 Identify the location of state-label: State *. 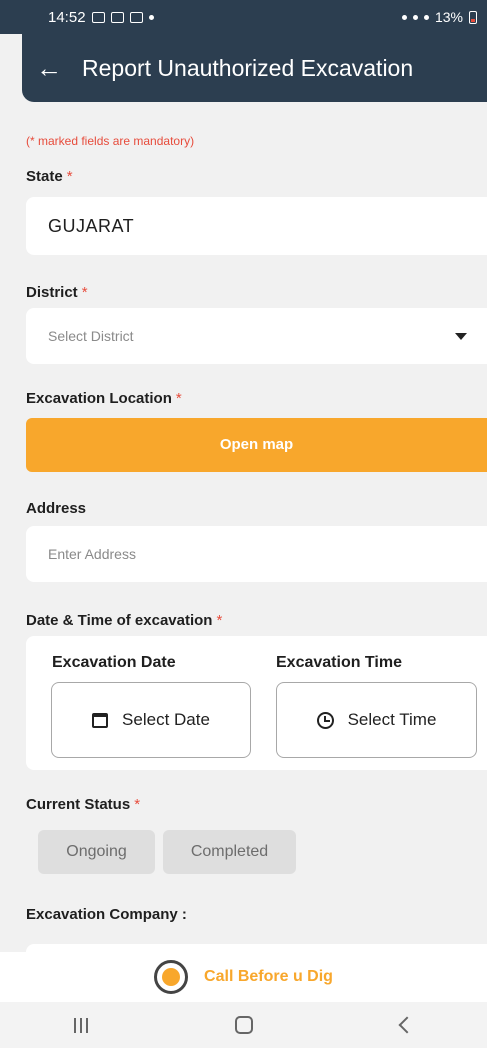
(49, 176).